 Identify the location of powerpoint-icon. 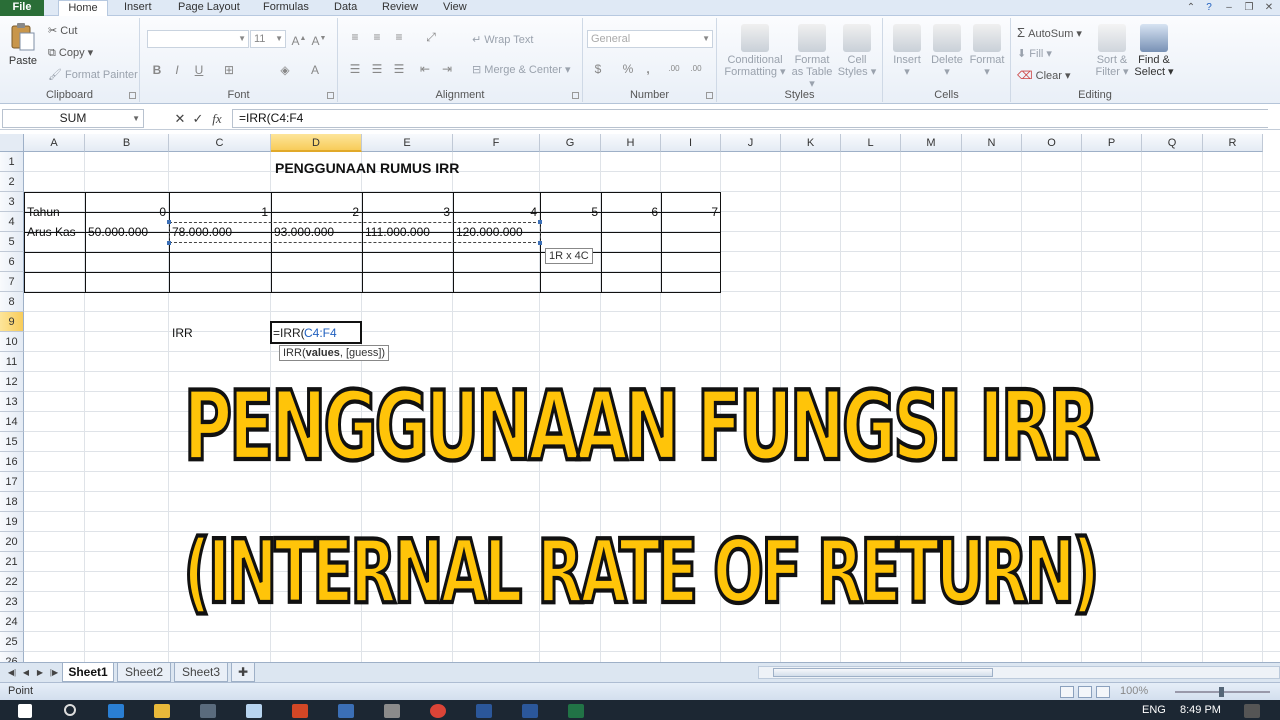
(300, 711).